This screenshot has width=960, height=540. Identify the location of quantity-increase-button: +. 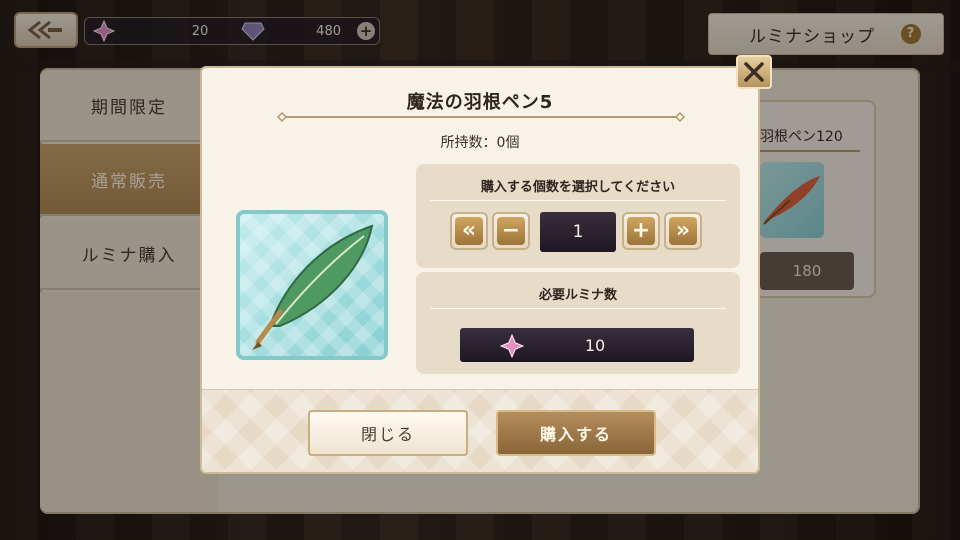
(641, 231).